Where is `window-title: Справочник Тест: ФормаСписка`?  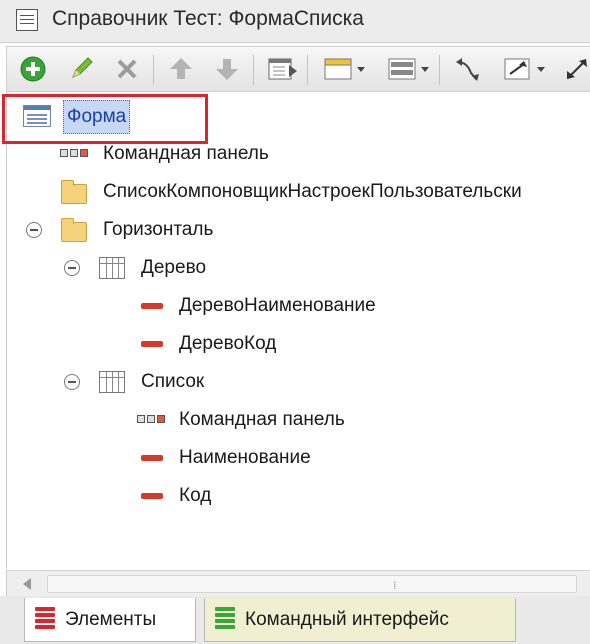 window-title: Справочник Тест: ФормаСписка is located at coordinates (208, 18).